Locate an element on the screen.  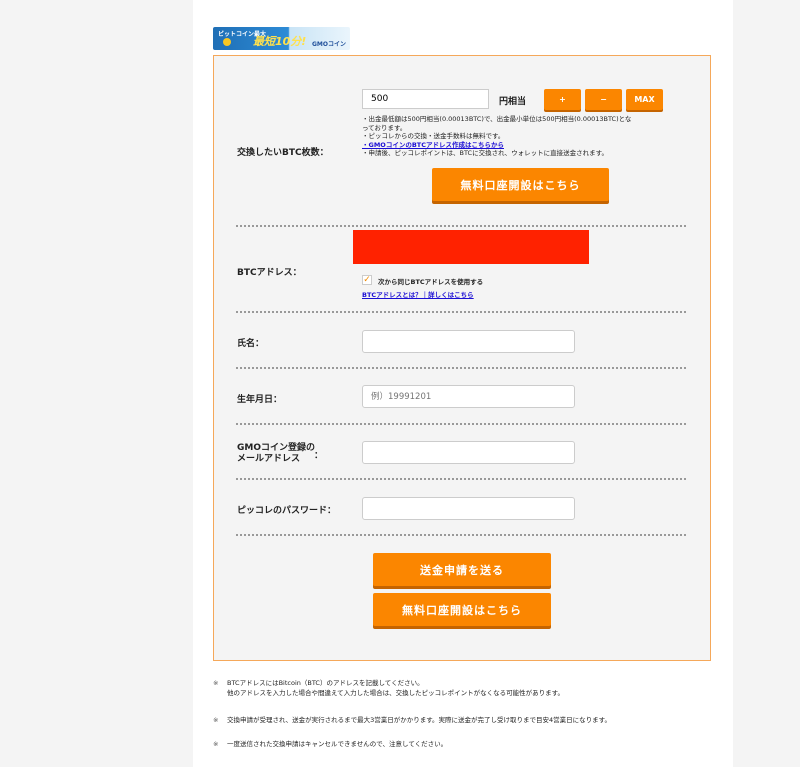
open-account-button-2: 無料口座開設はこちら is located at coordinates (462, 609).